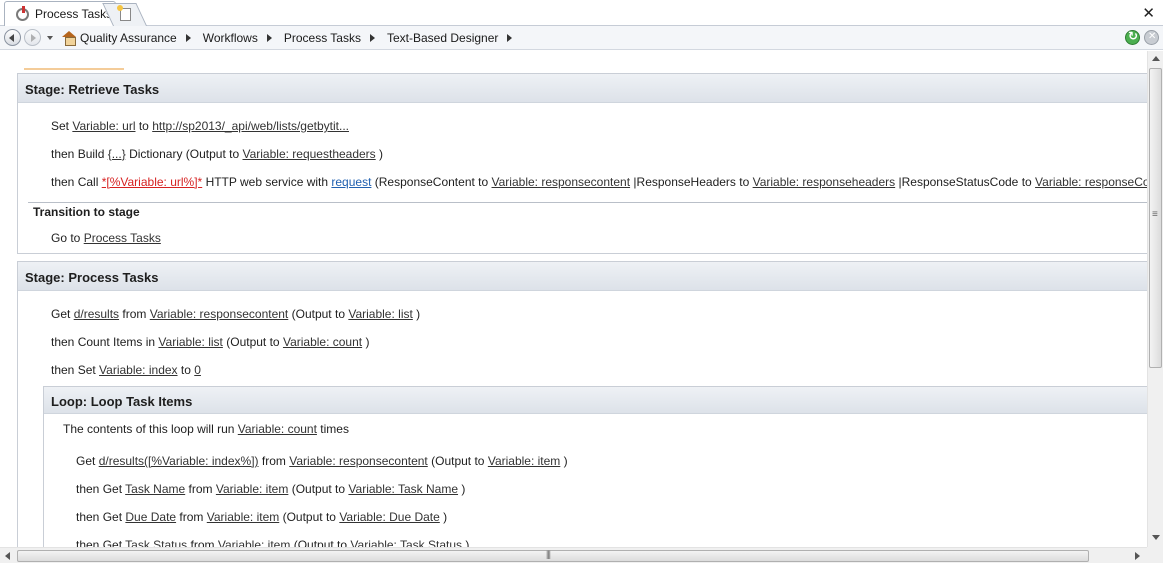  What do you see at coordinates (152, 182) in the screenshot?
I see `call-url-link: *[%Variable: url%]*` at bounding box center [152, 182].